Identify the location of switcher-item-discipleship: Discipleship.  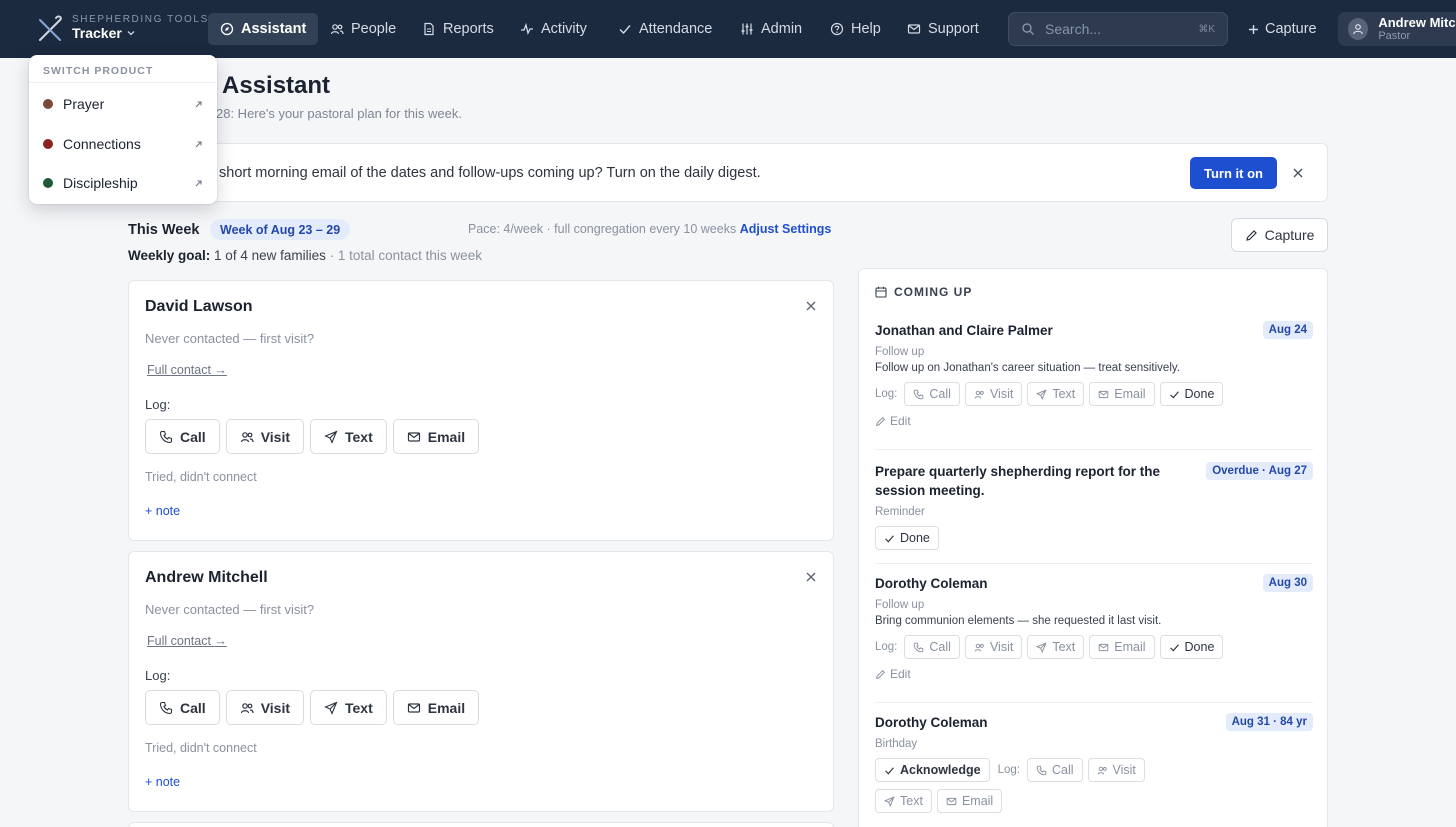
(123, 183).